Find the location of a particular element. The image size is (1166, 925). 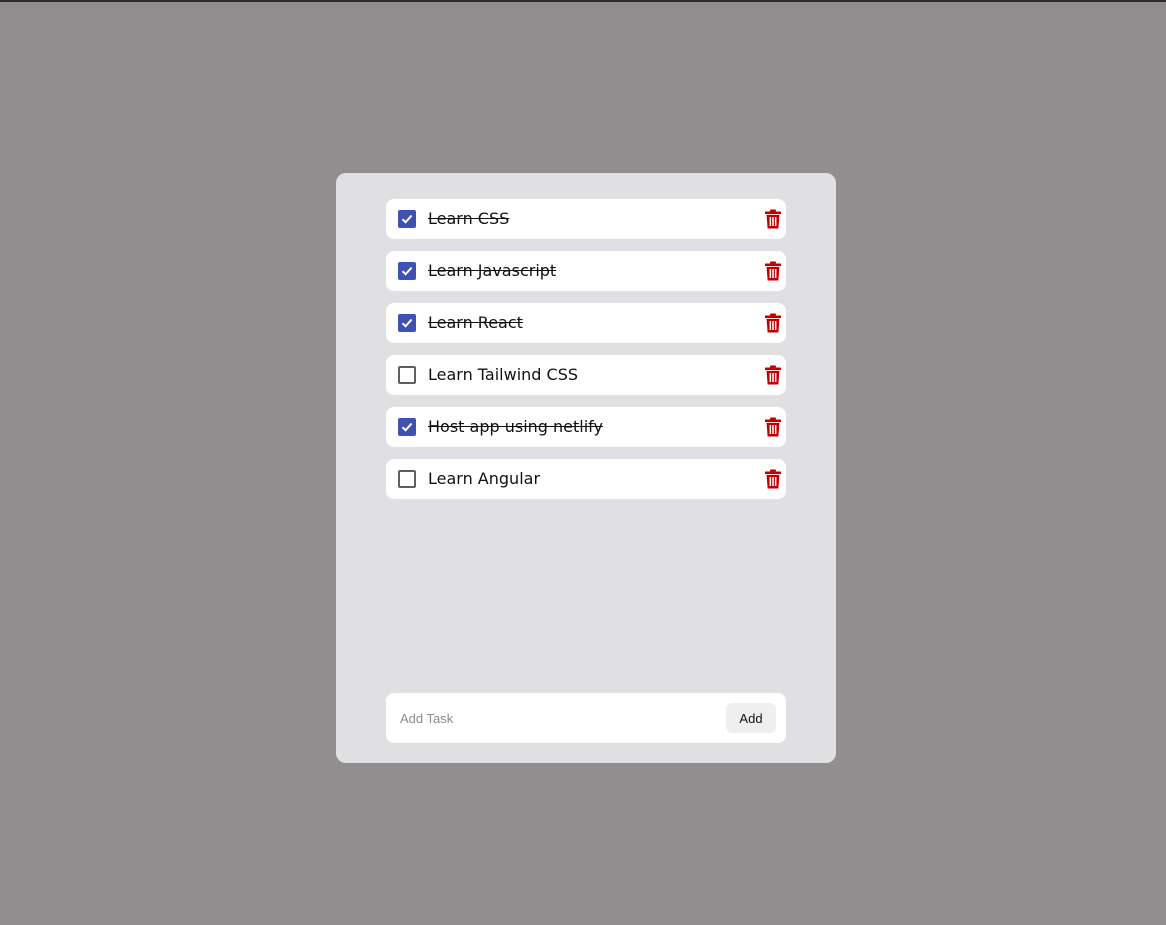

task-label: Host app using netlify is located at coordinates (515, 426).